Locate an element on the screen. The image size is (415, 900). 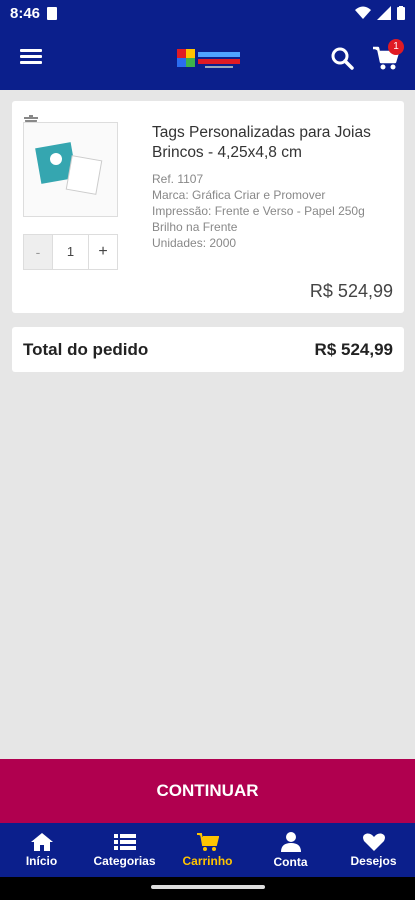
quantity-stepper: - 1 + is located at coordinates (70, 252).